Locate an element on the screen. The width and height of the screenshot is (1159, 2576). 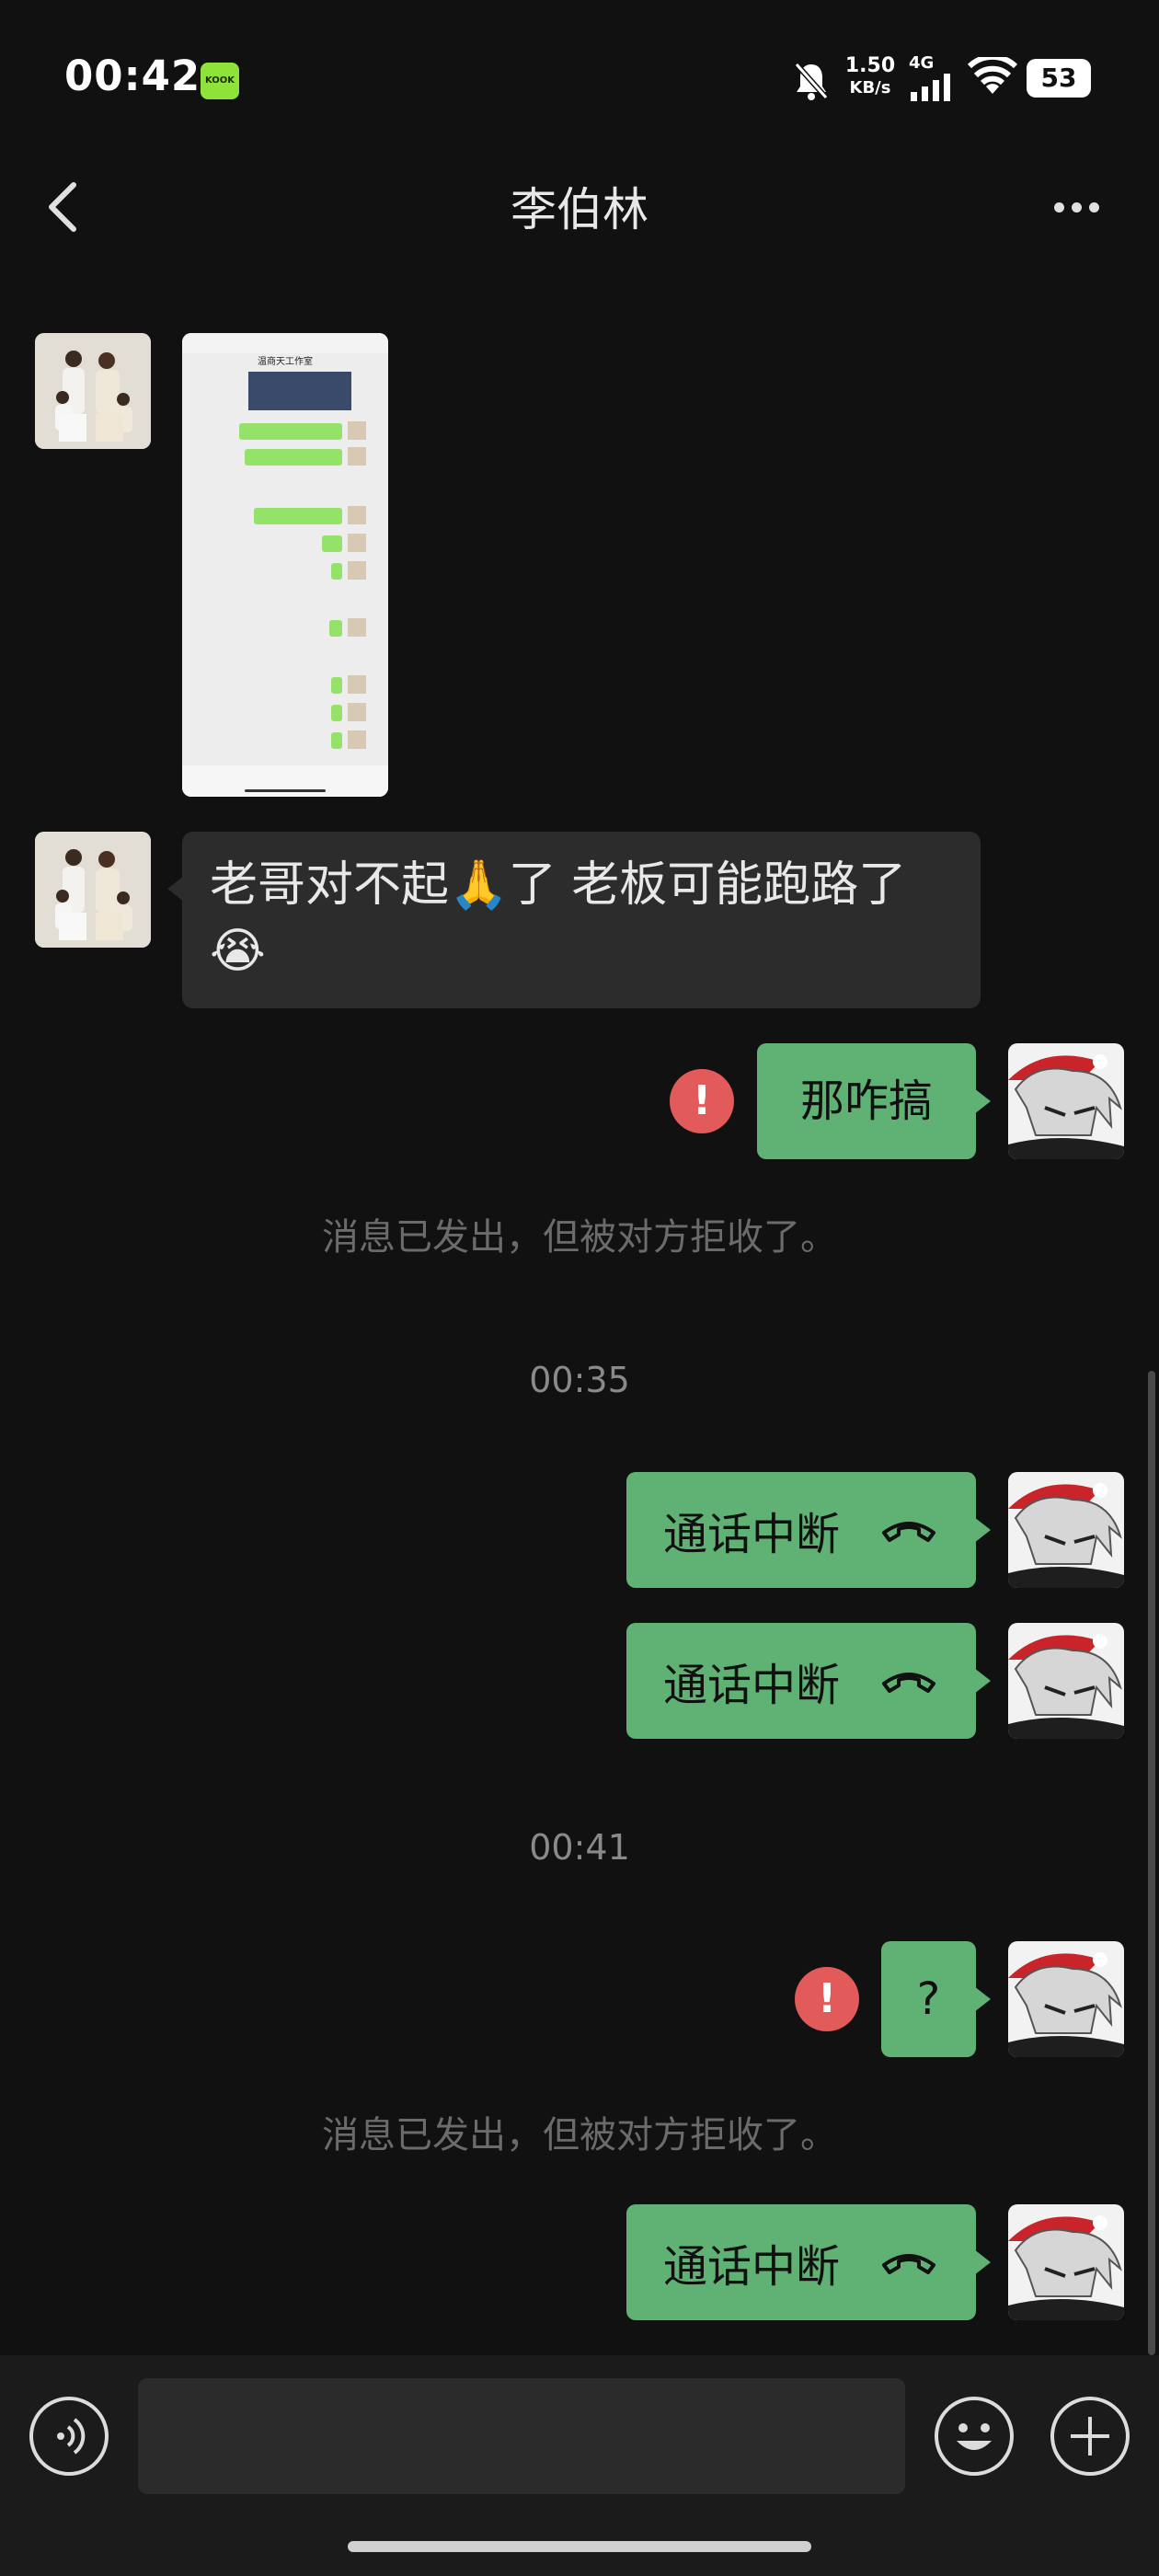
outgoing-text: 那咋搞 is located at coordinates (866, 1101).